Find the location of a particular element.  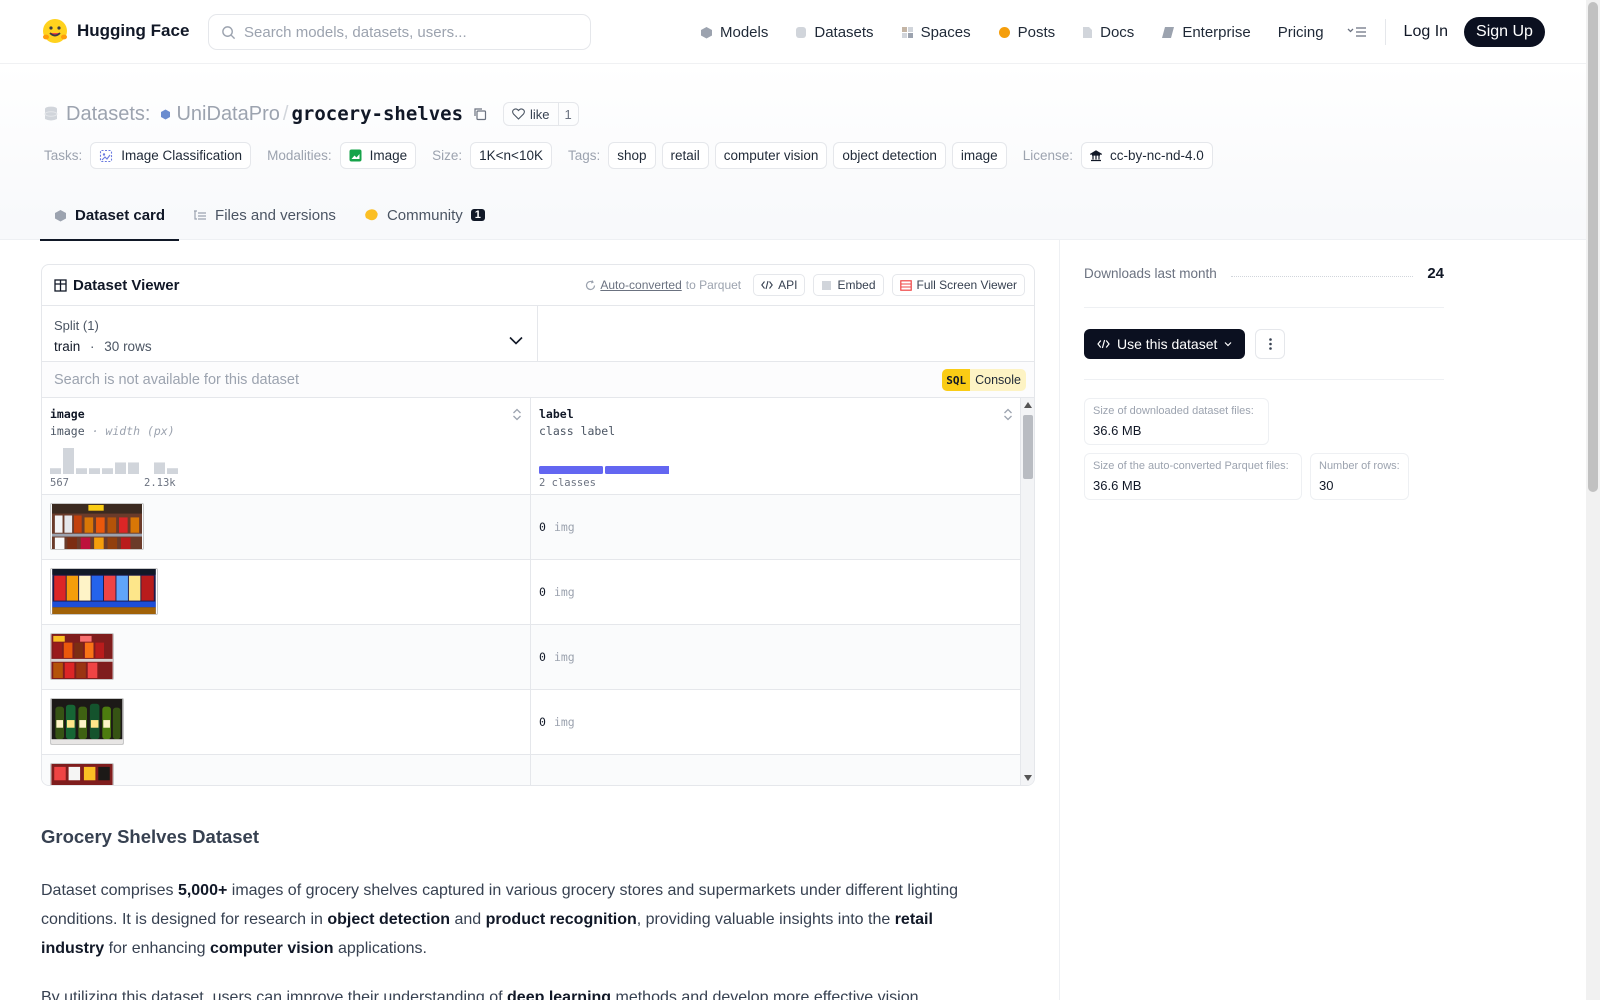

tag-computer-vision: computer vision is located at coordinates (771, 155).